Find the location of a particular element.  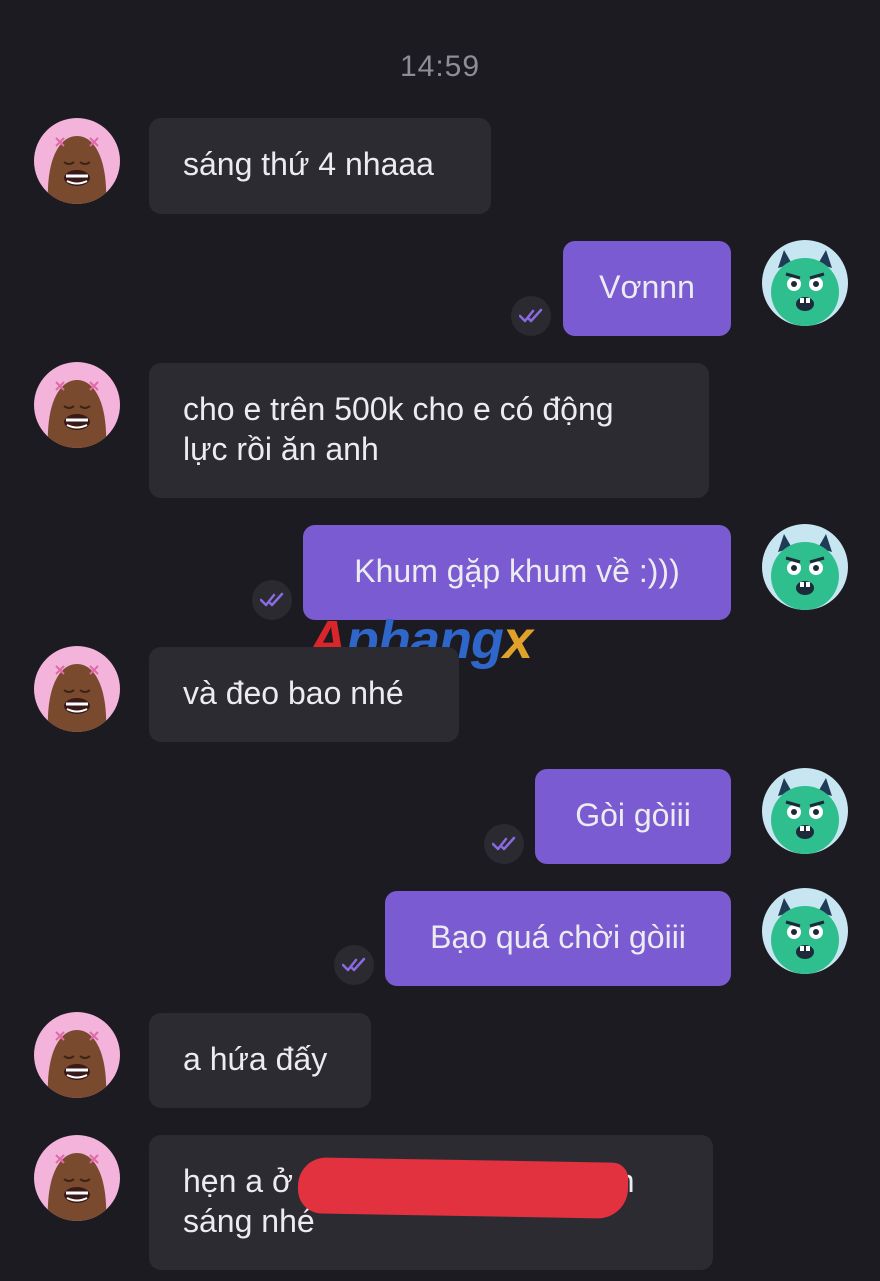

message-text-line: lực rồi ăn anh is located at coordinates (281, 449).